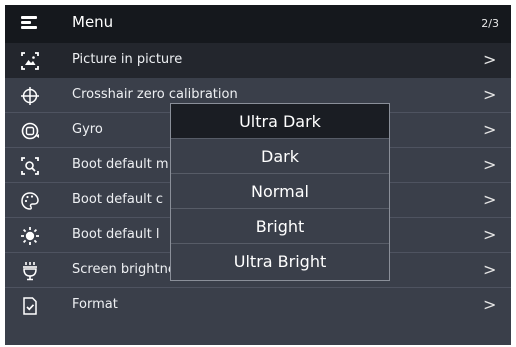 The image size is (516, 347). Describe the element at coordinates (30, 131) in the screenshot. I see `gyro-icon` at that location.